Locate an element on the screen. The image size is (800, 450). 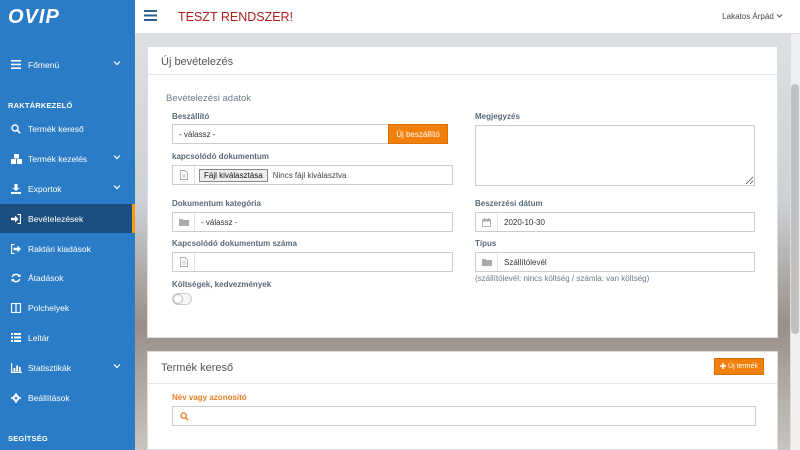
toggle-knob is located at coordinates (178, 299).